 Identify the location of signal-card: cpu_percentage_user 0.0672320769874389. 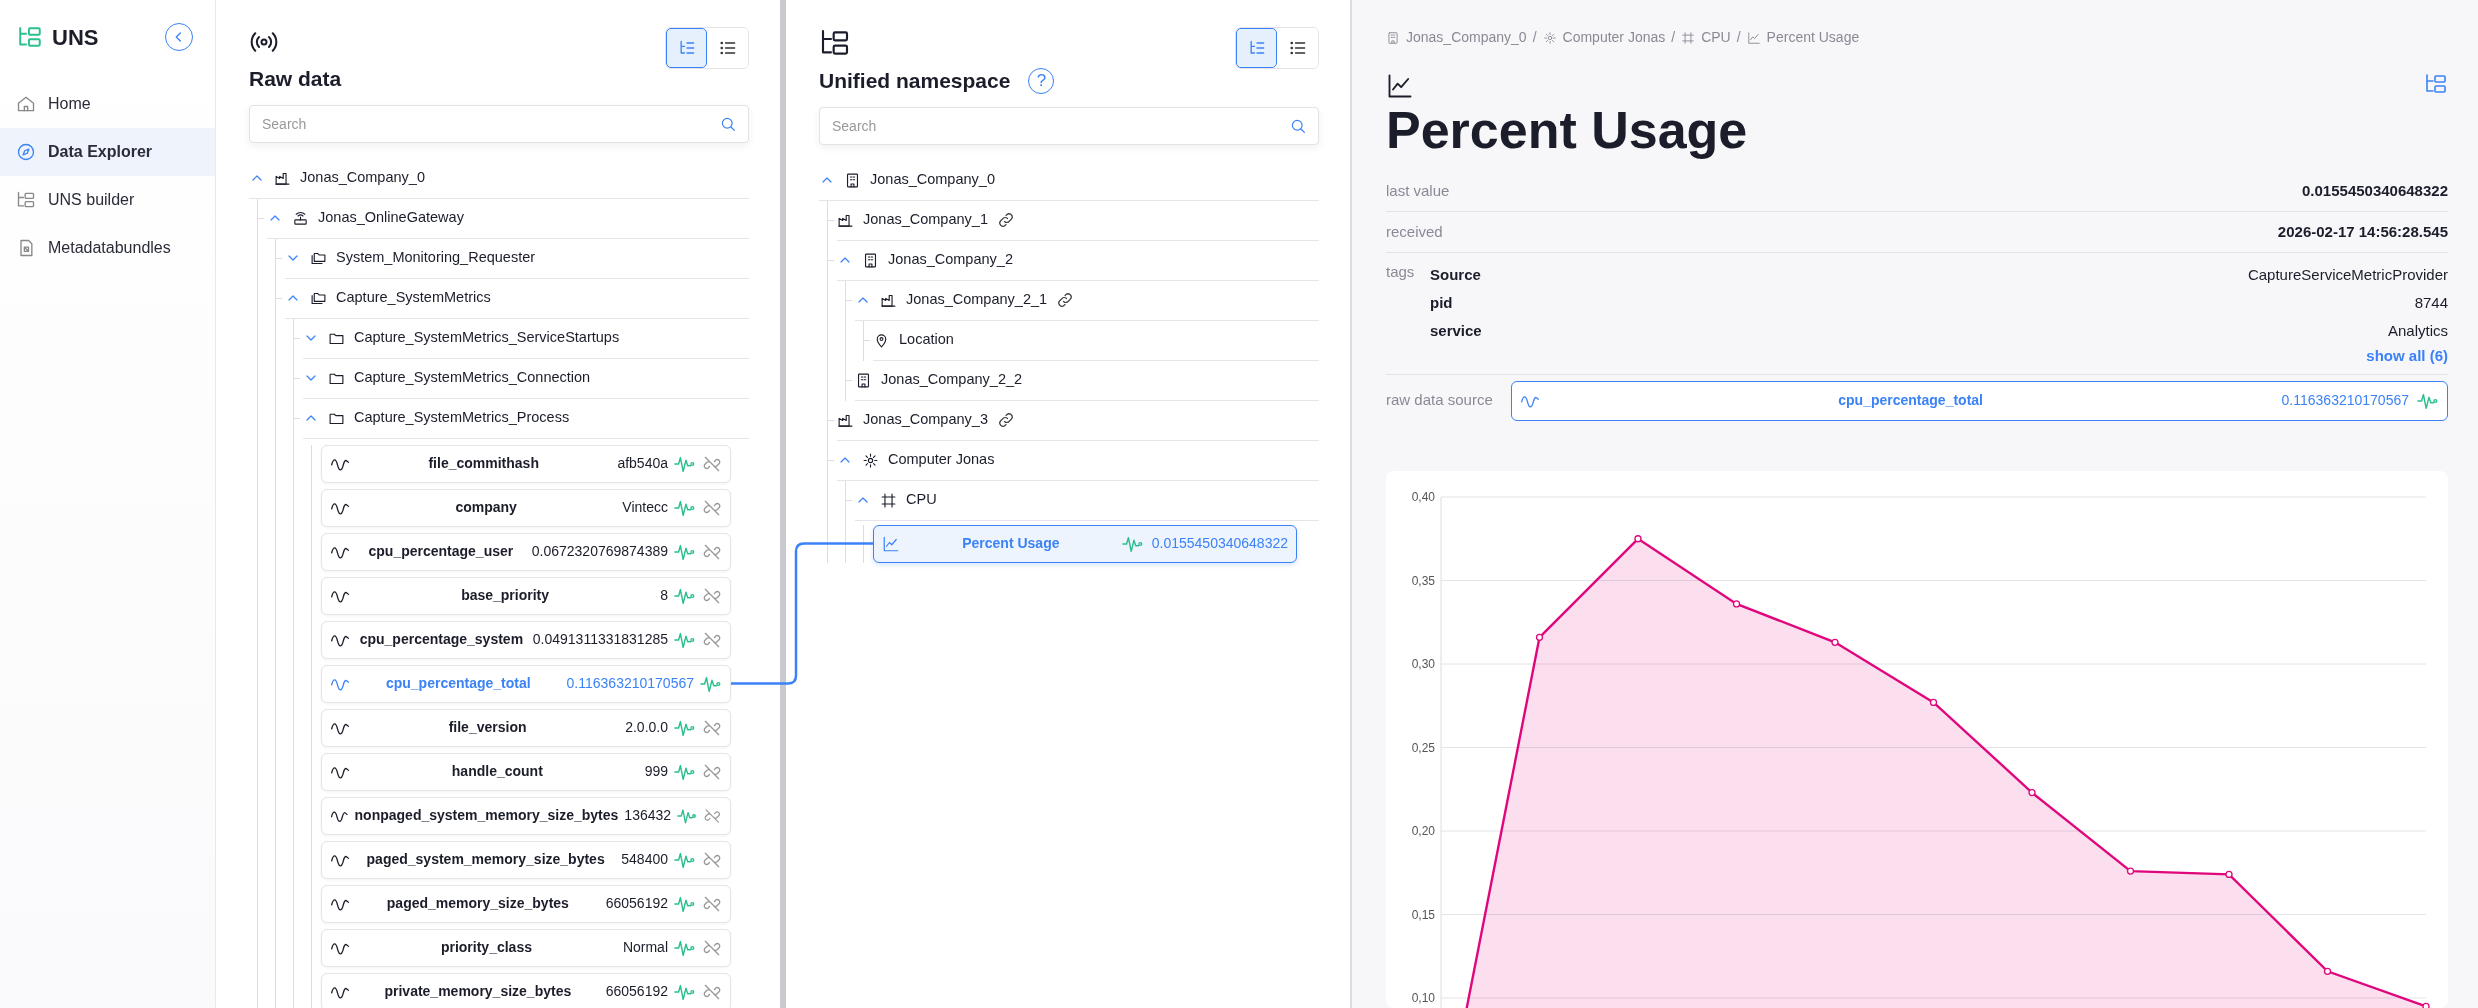
(526, 551).